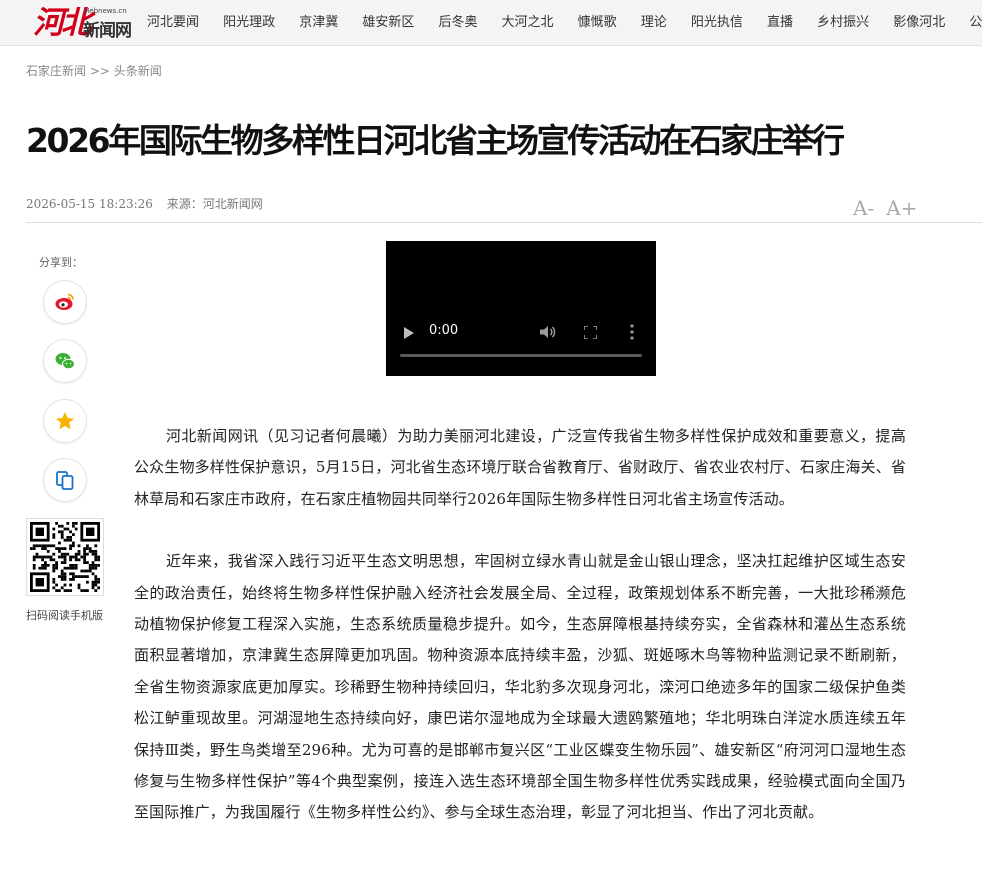 Image resolution: width=982 pixels, height=893 pixels. I want to click on fullscreen-icon, so click(590, 332).